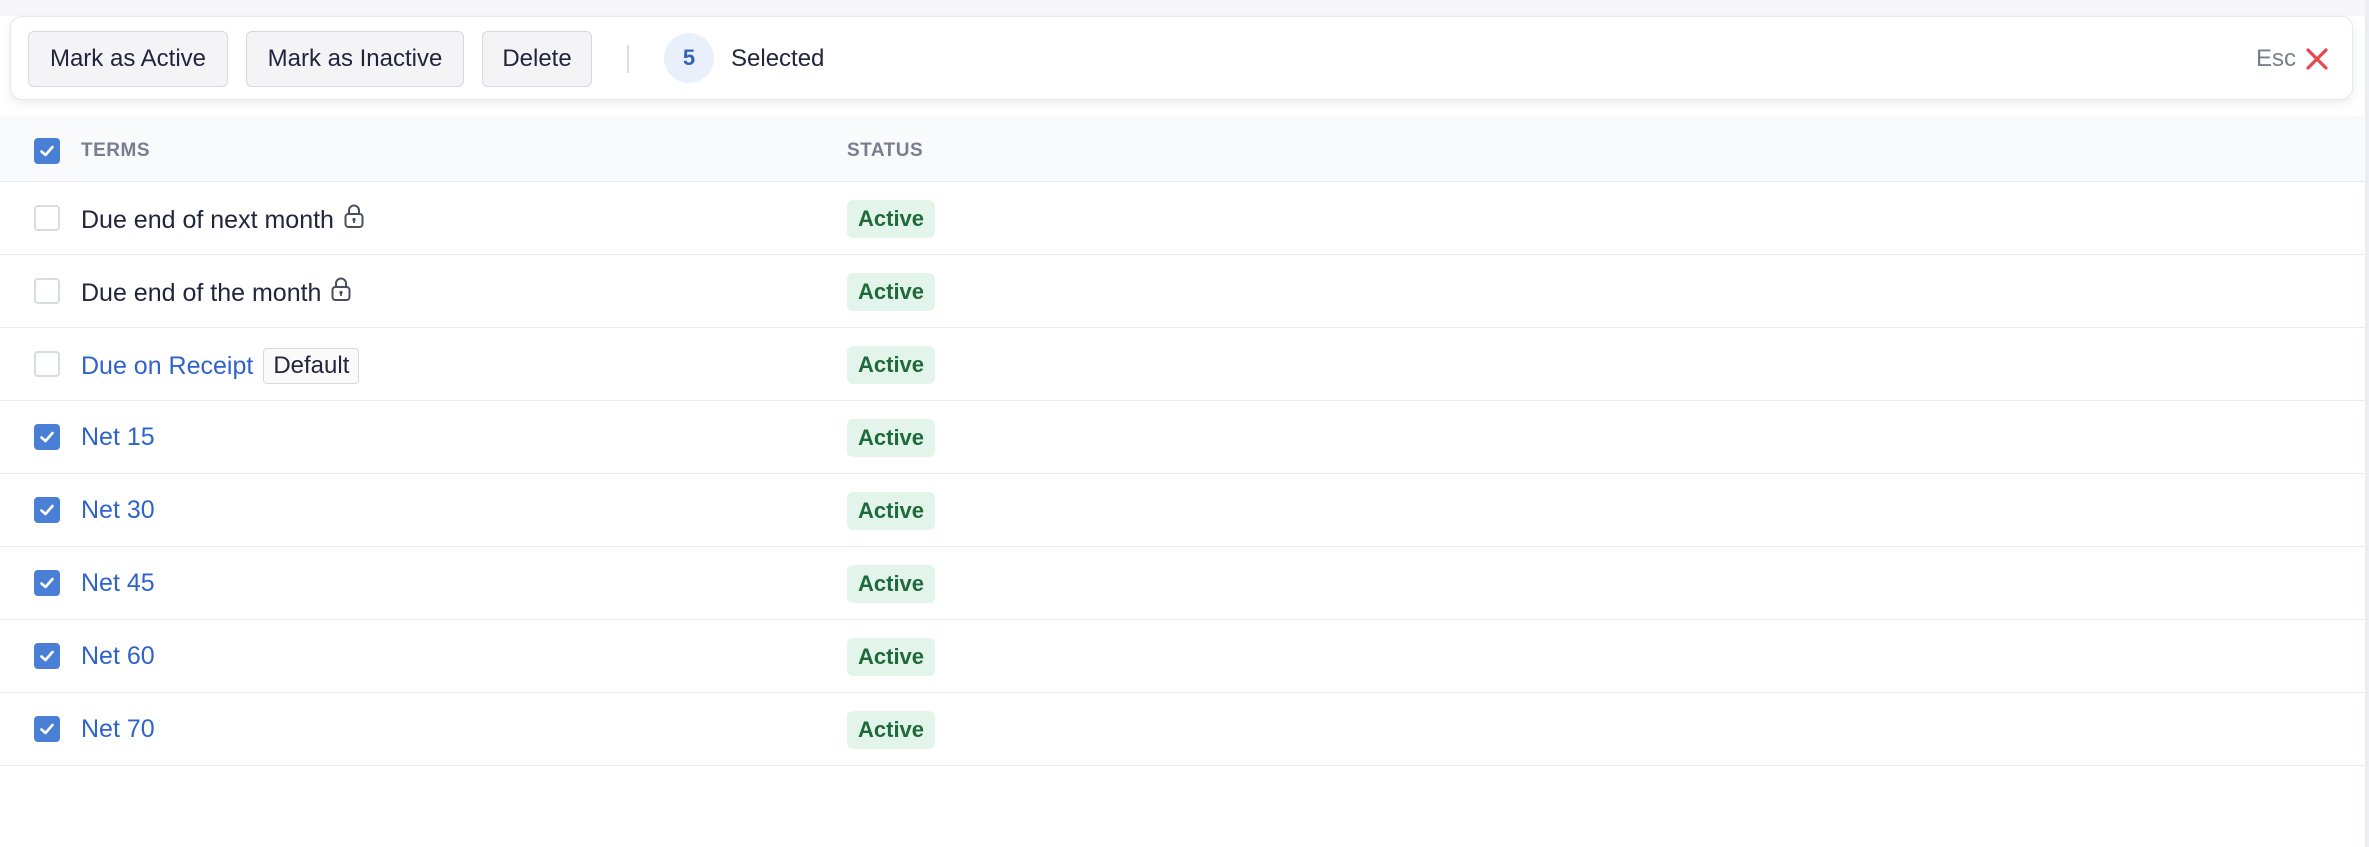 This screenshot has width=2369, height=847. Describe the element at coordinates (1182, 364) in the screenshot. I see `table-row: Due on Receipt Default Active` at that location.